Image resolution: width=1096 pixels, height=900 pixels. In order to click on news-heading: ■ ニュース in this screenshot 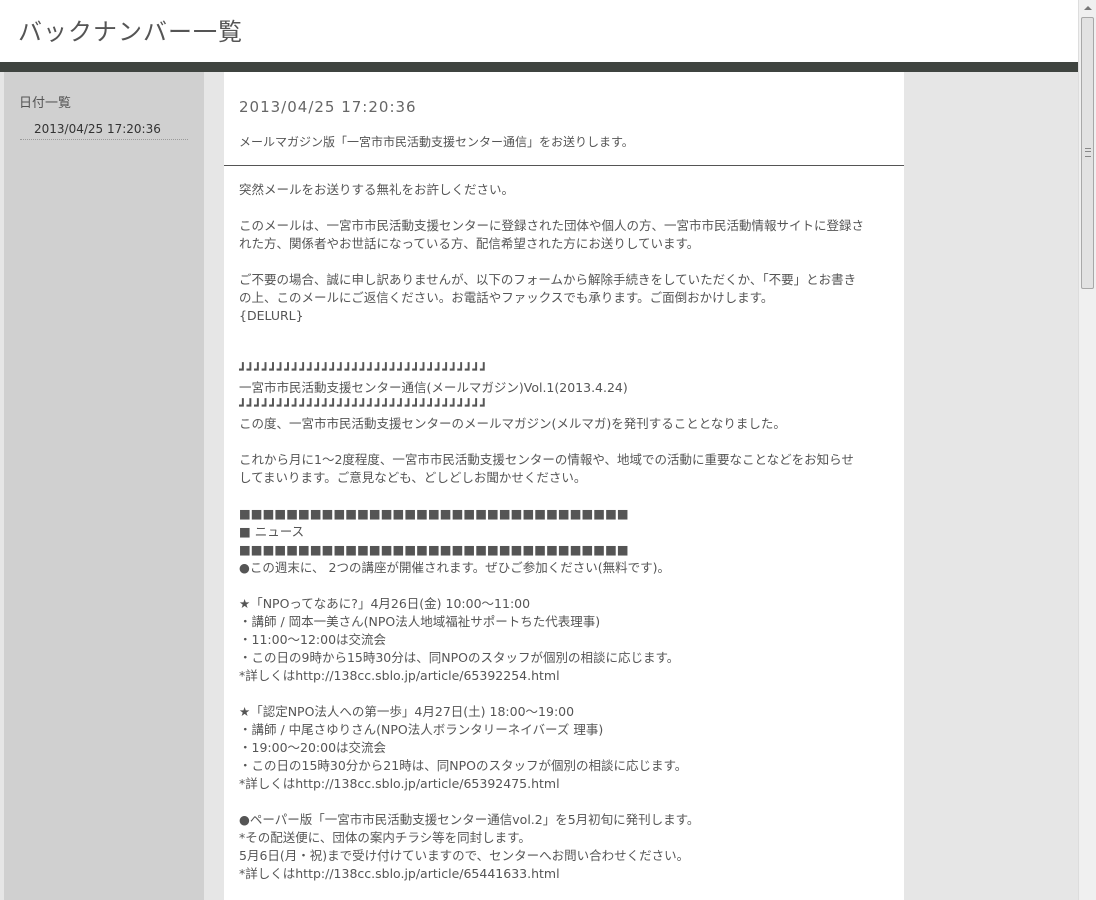, I will do `click(272, 531)`.